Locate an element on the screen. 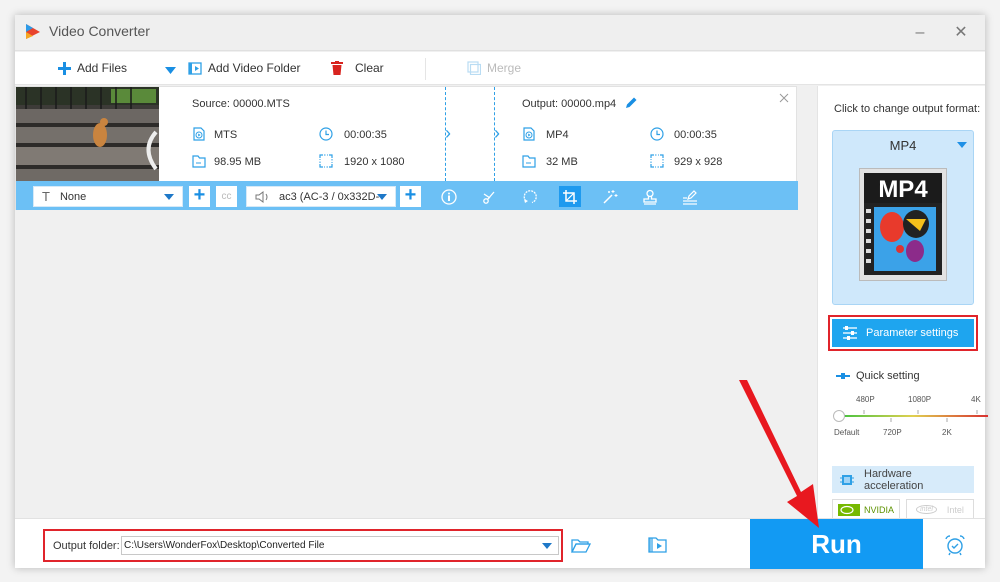 This screenshot has height=582, width=1000. edit-pen-icon is located at coordinates (690, 196).